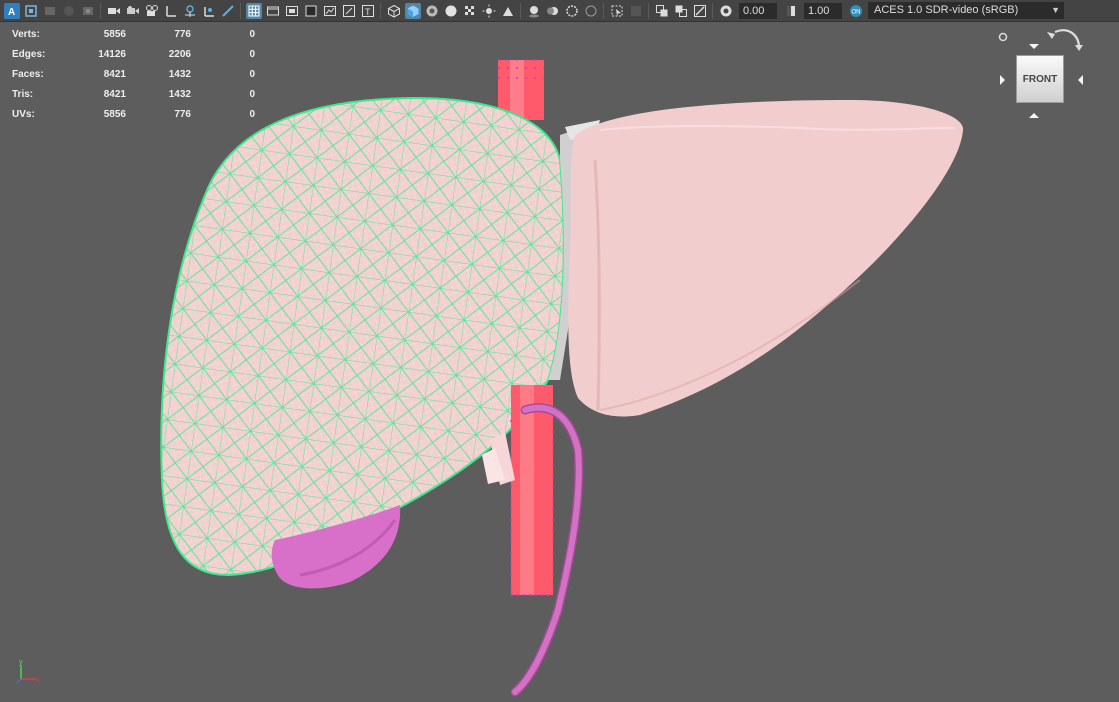 Image resolution: width=1119 pixels, height=702 pixels. What do you see at coordinates (791, 11) in the screenshot?
I see `gamma-icon` at bounding box center [791, 11].